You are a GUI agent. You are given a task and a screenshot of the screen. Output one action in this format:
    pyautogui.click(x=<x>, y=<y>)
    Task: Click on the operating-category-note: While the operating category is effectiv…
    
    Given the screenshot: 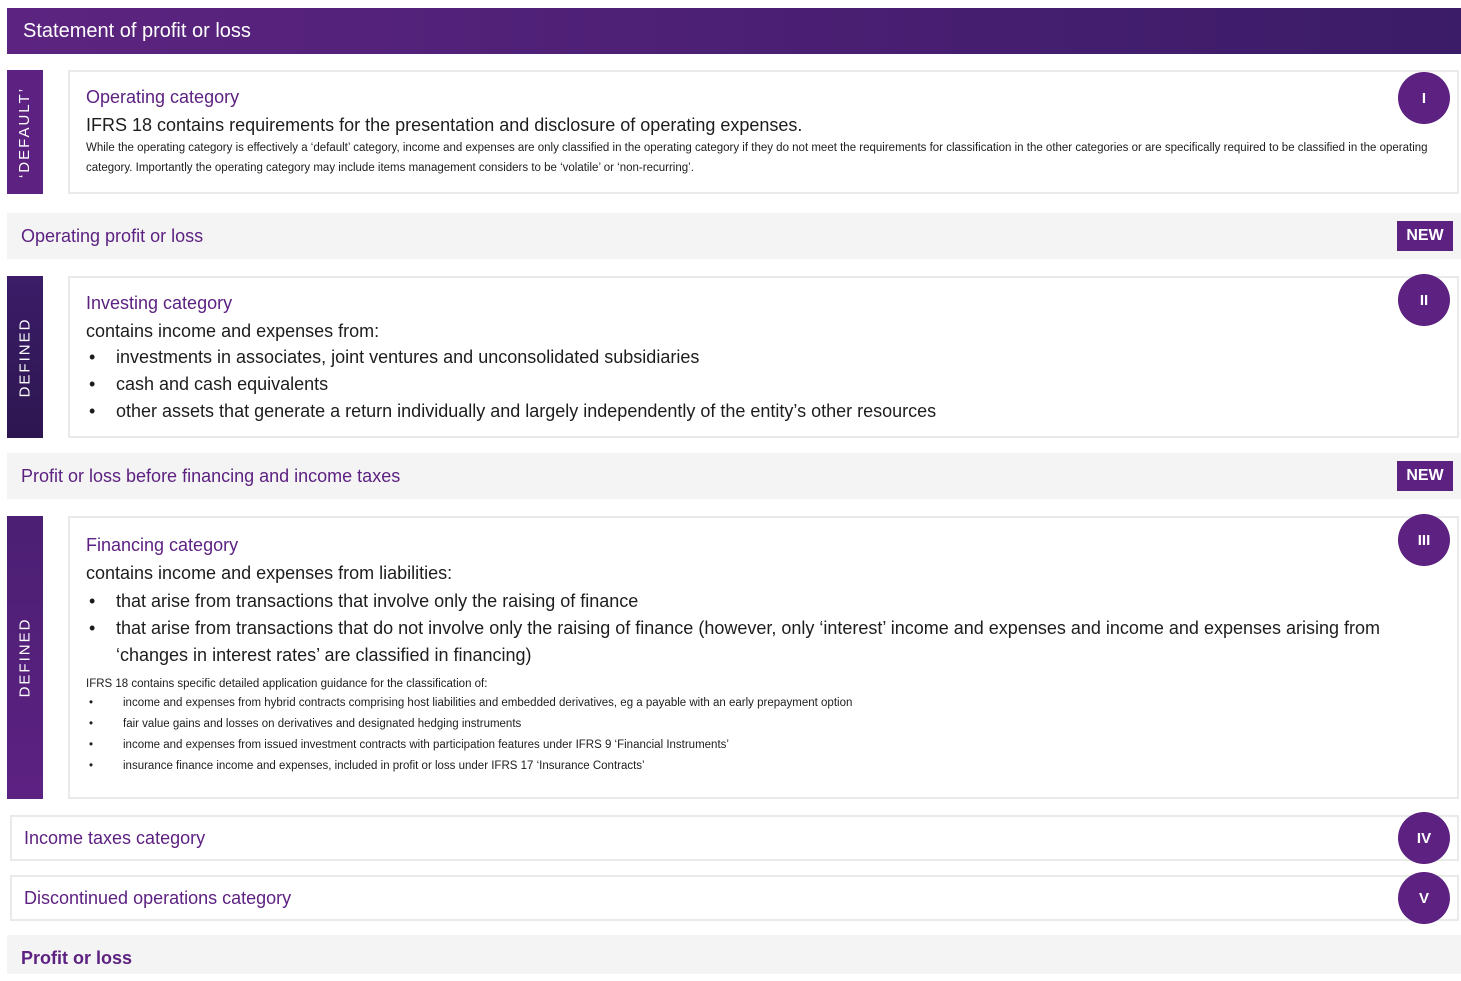 What is the action you would take?
    pyautogui.click(x=757, y=158)
    